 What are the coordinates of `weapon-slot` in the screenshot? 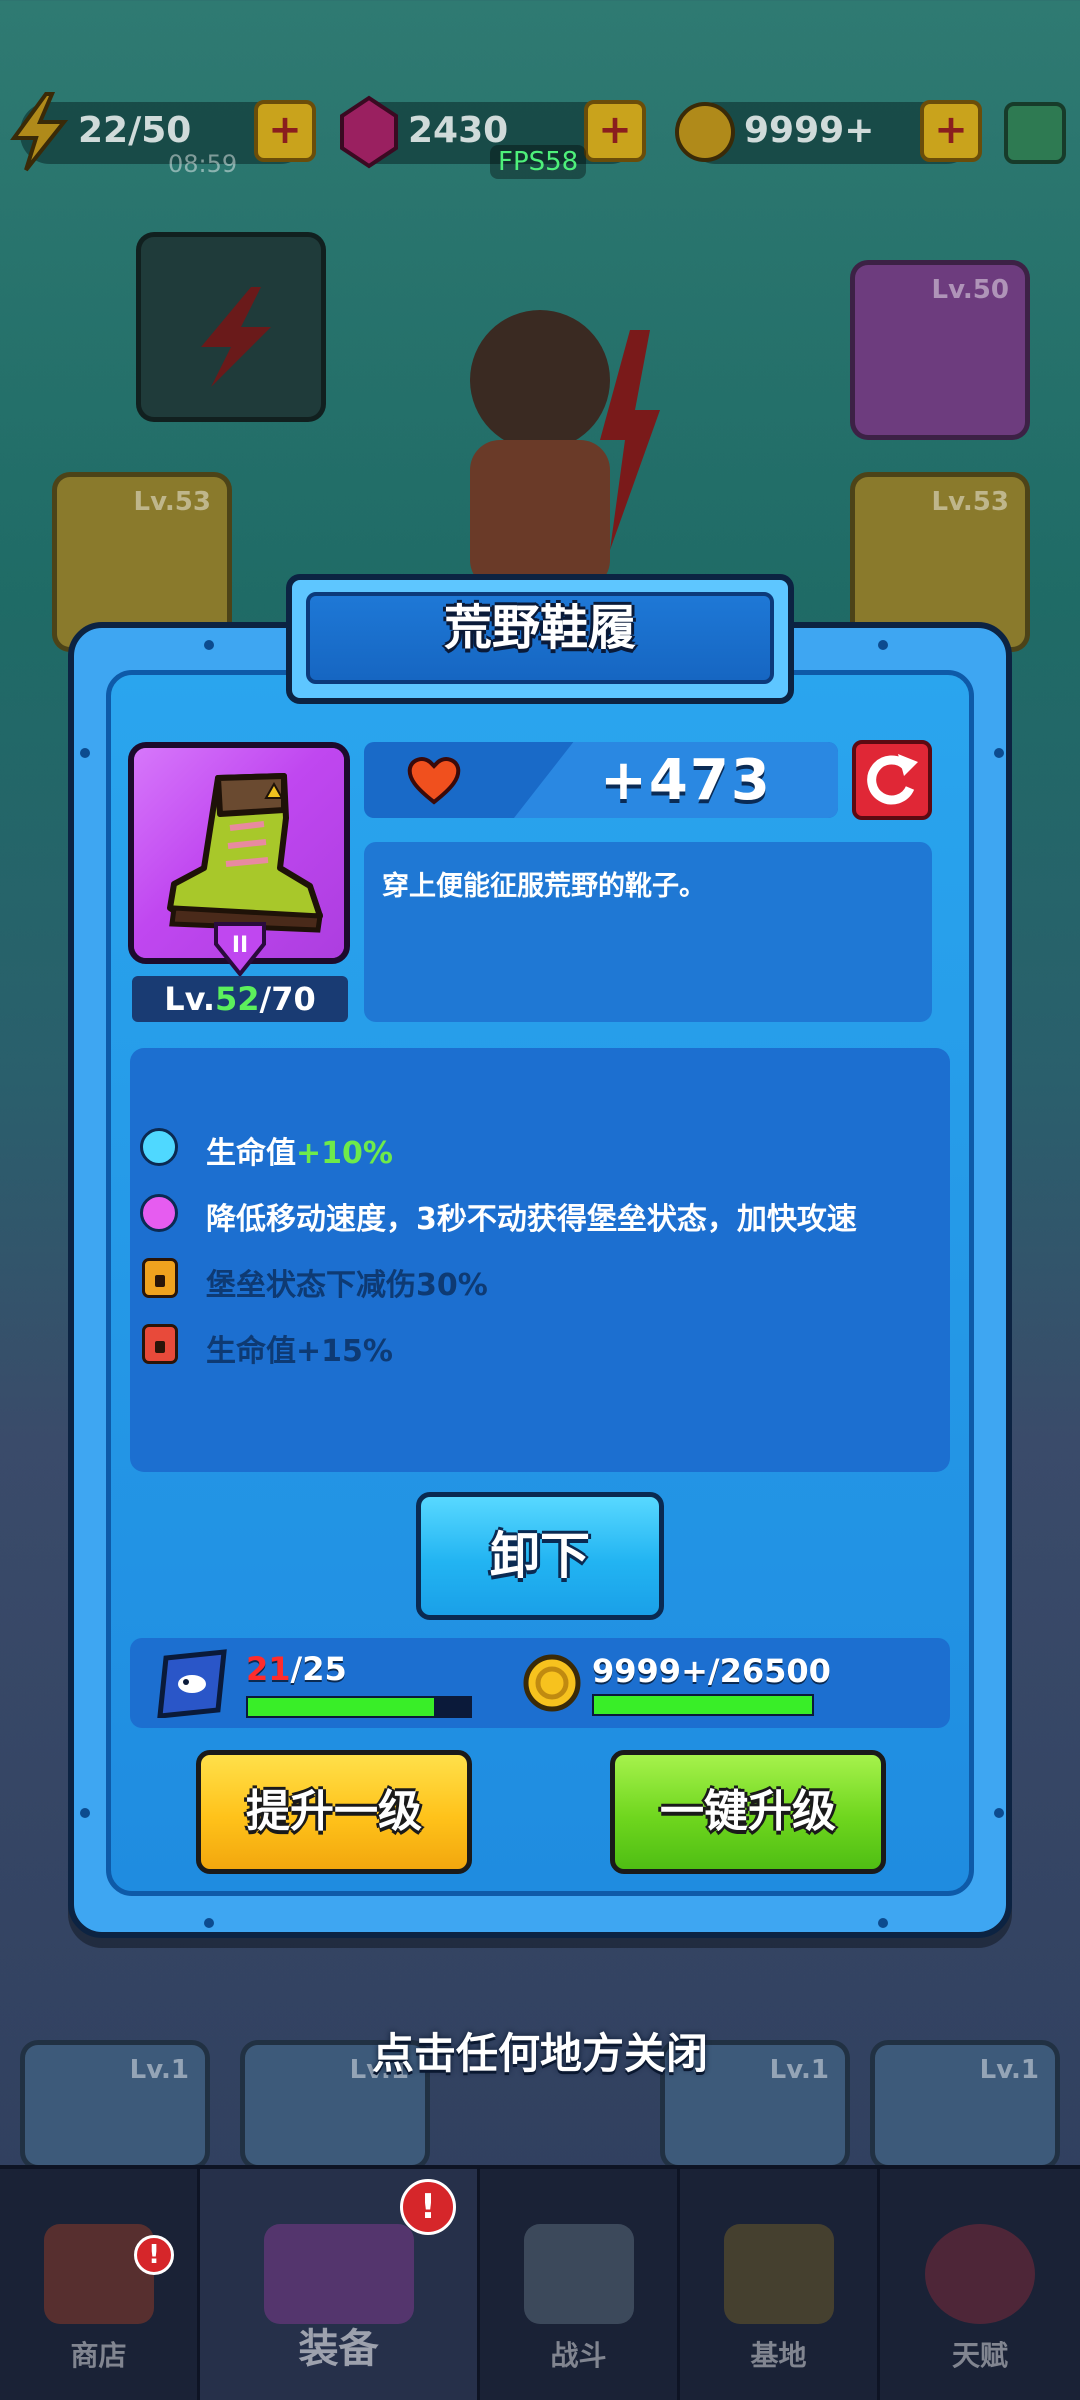 It's located at (231, 327).